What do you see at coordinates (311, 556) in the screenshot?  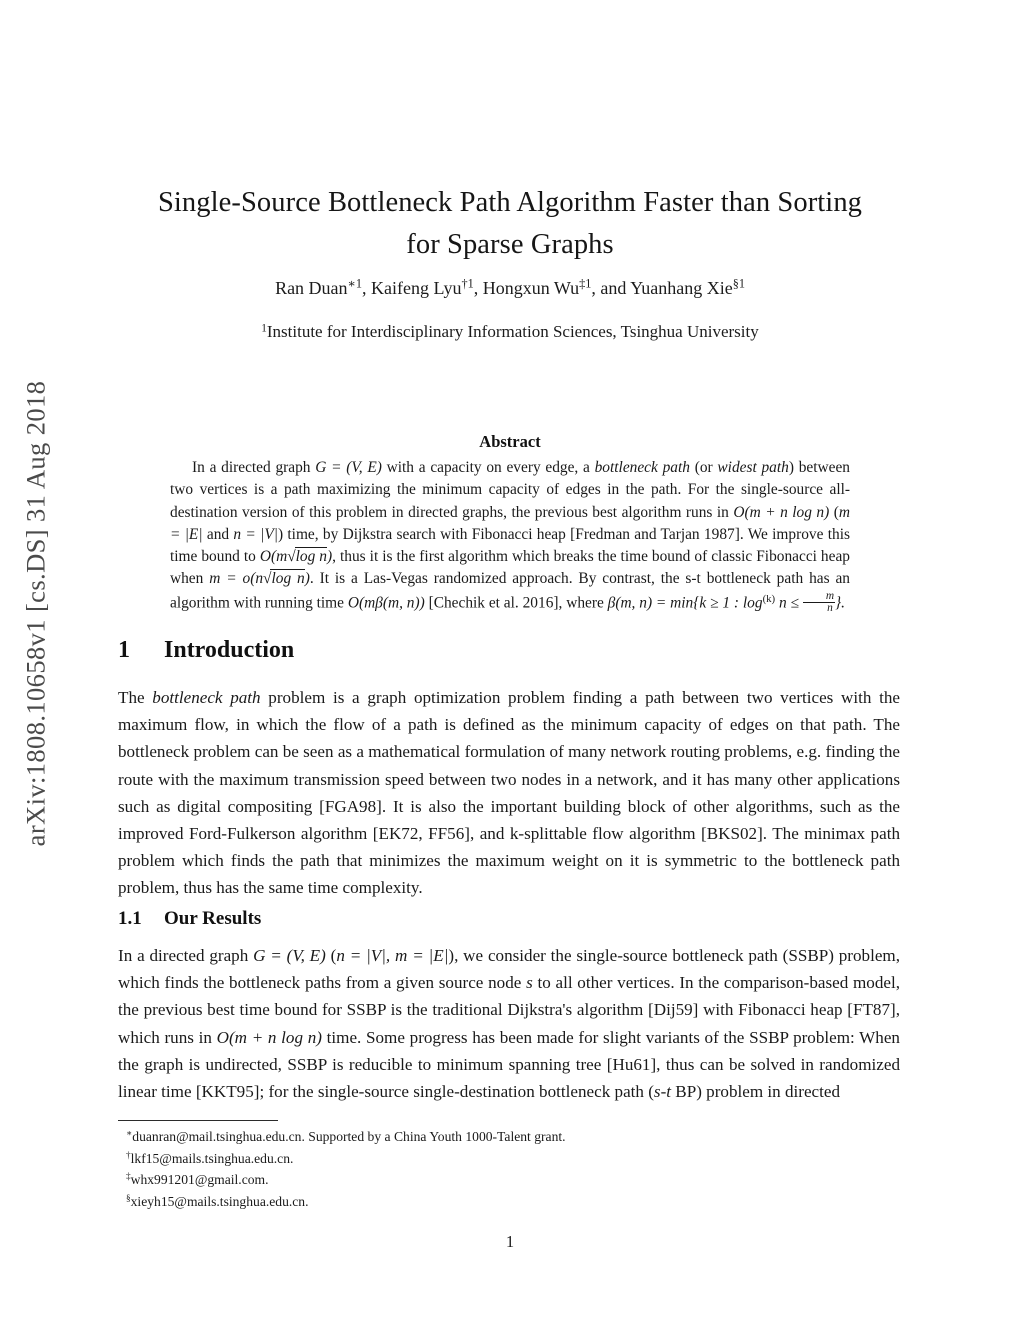 I see `abs-math-new-bound-radicand: log n` at bounding box center [311, 556].